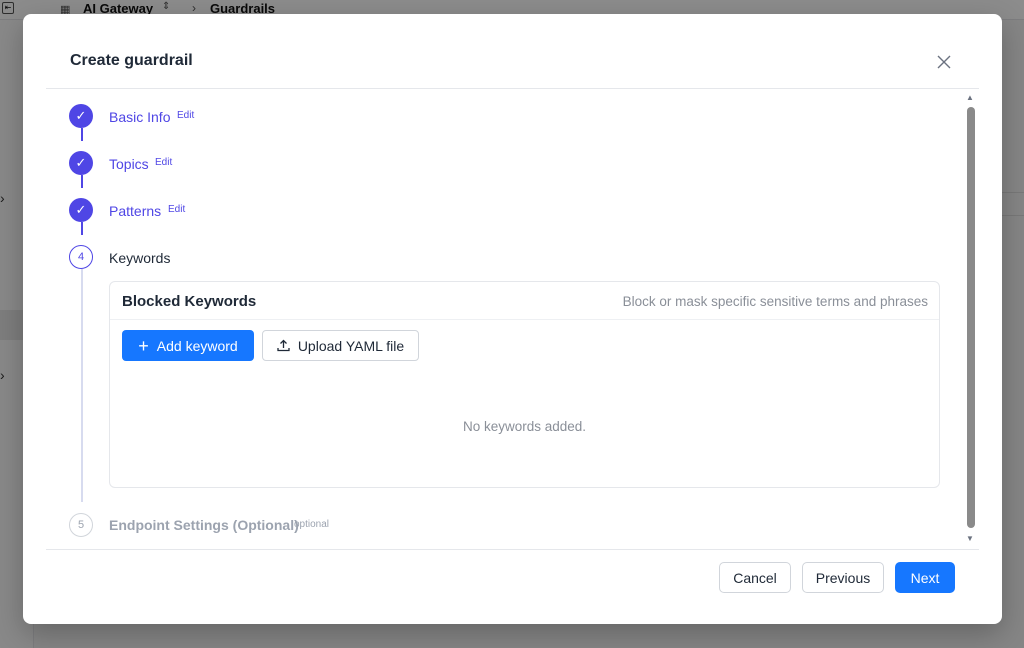 The image size is (1024, 648). I want to click on next-button: Next, so click(925, 577).